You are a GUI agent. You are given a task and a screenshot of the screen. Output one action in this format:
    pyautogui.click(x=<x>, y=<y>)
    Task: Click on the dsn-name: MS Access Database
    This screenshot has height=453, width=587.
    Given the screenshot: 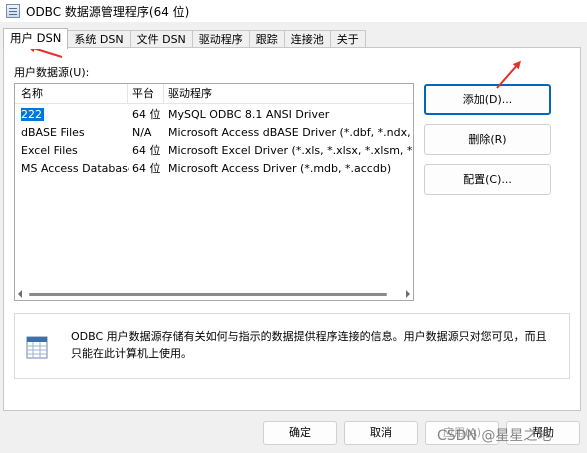 What is the action you would take?
    pyautogui.click(x=75, y=168)
    